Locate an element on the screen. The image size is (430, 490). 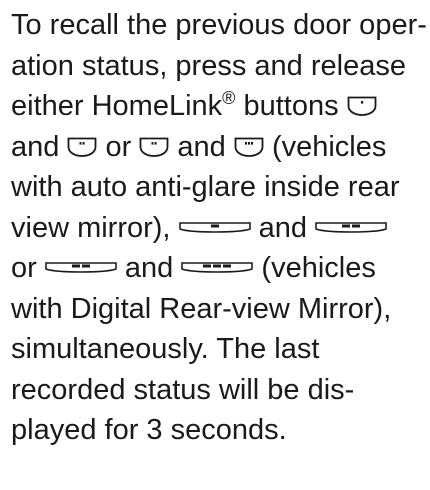
text-line: and or and (vehicles is located at coordinates (218, 146).